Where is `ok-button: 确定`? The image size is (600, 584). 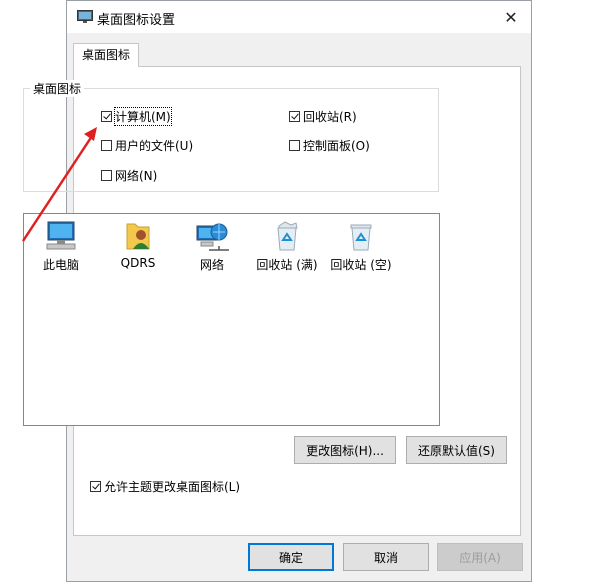
ok-button: 确定 is located at coordinates (291, 557).